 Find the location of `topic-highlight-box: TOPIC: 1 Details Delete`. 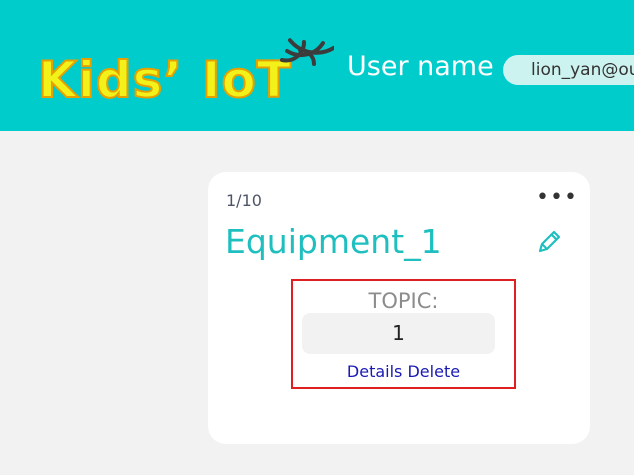

topic-highlight-box: TOPIC: 1 Details Delete is located at coordinates (403, 334).